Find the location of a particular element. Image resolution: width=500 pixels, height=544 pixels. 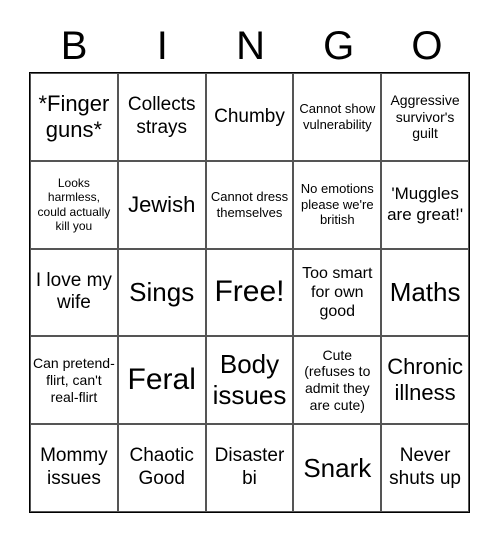

bingo-cell: Cute (refuses to admit they are cute) is located at coordinates (337, 380).